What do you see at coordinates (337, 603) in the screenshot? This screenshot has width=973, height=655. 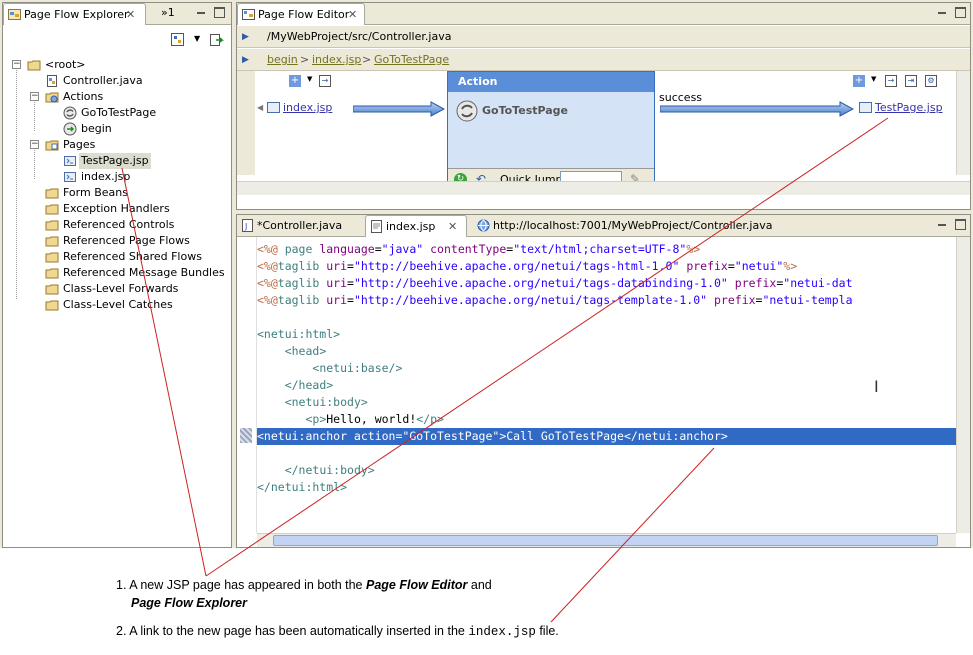 I see `note-1-continued: Page Flow Explorer` at bounding box center [337, 603].